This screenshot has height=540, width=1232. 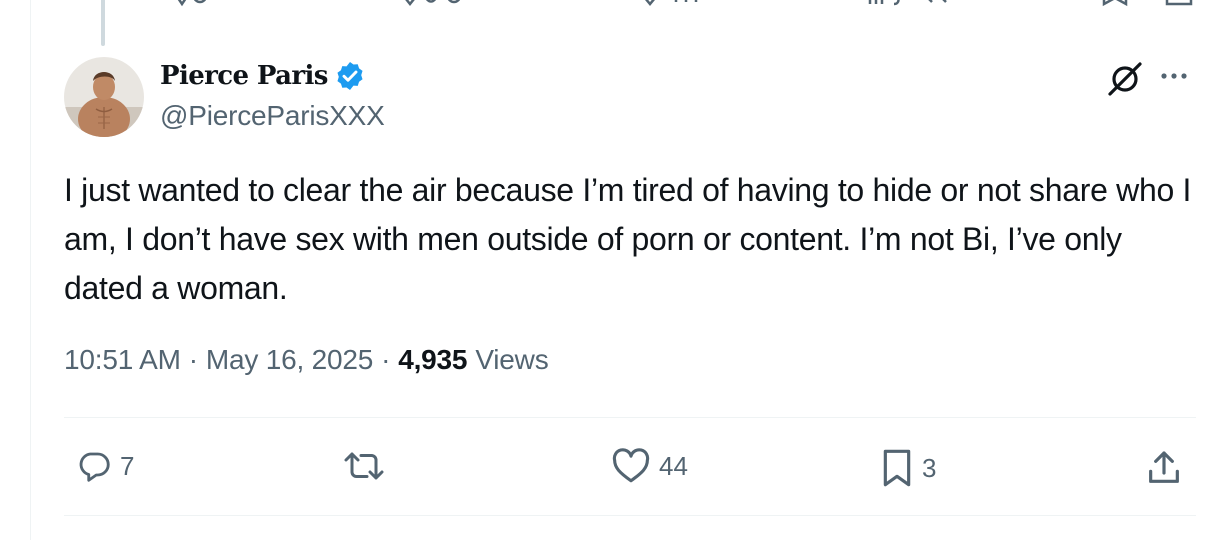 What do you see at coordinates (1179, 5) in the screenshot?
I see `share-icon-cropped` at bounding box center [1179, 5].